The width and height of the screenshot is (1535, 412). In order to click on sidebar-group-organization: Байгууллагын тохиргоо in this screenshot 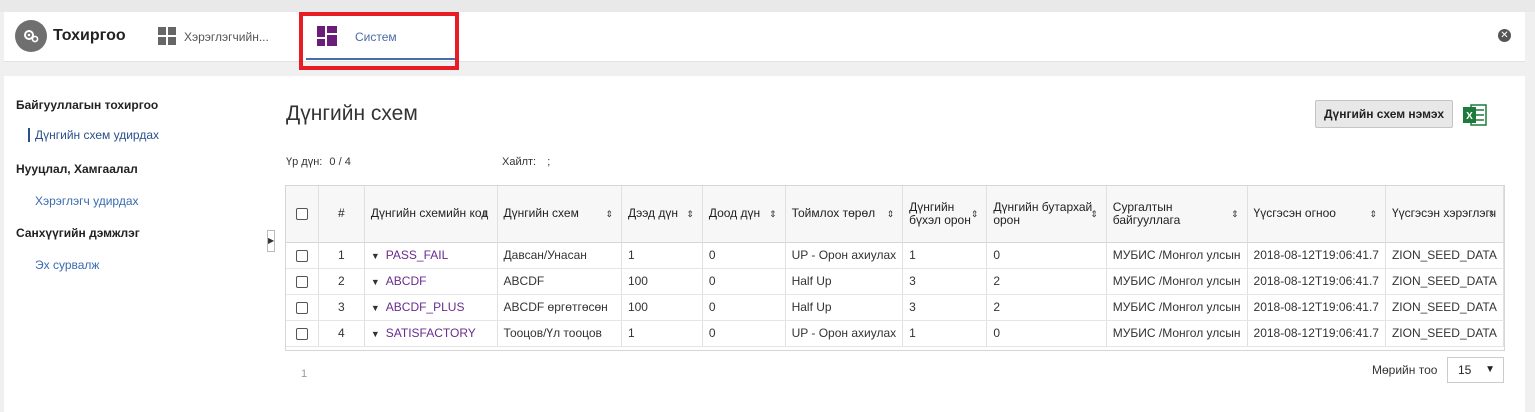, I will do `click(87, 105)`.